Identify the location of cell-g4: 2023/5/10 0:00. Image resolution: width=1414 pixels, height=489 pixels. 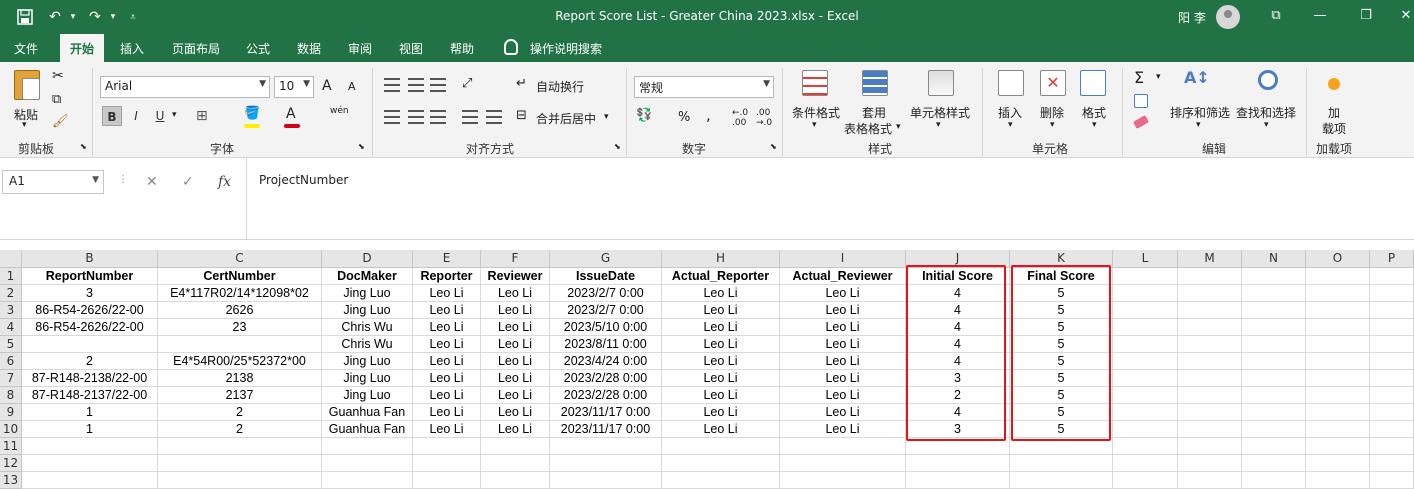
(606, 327).